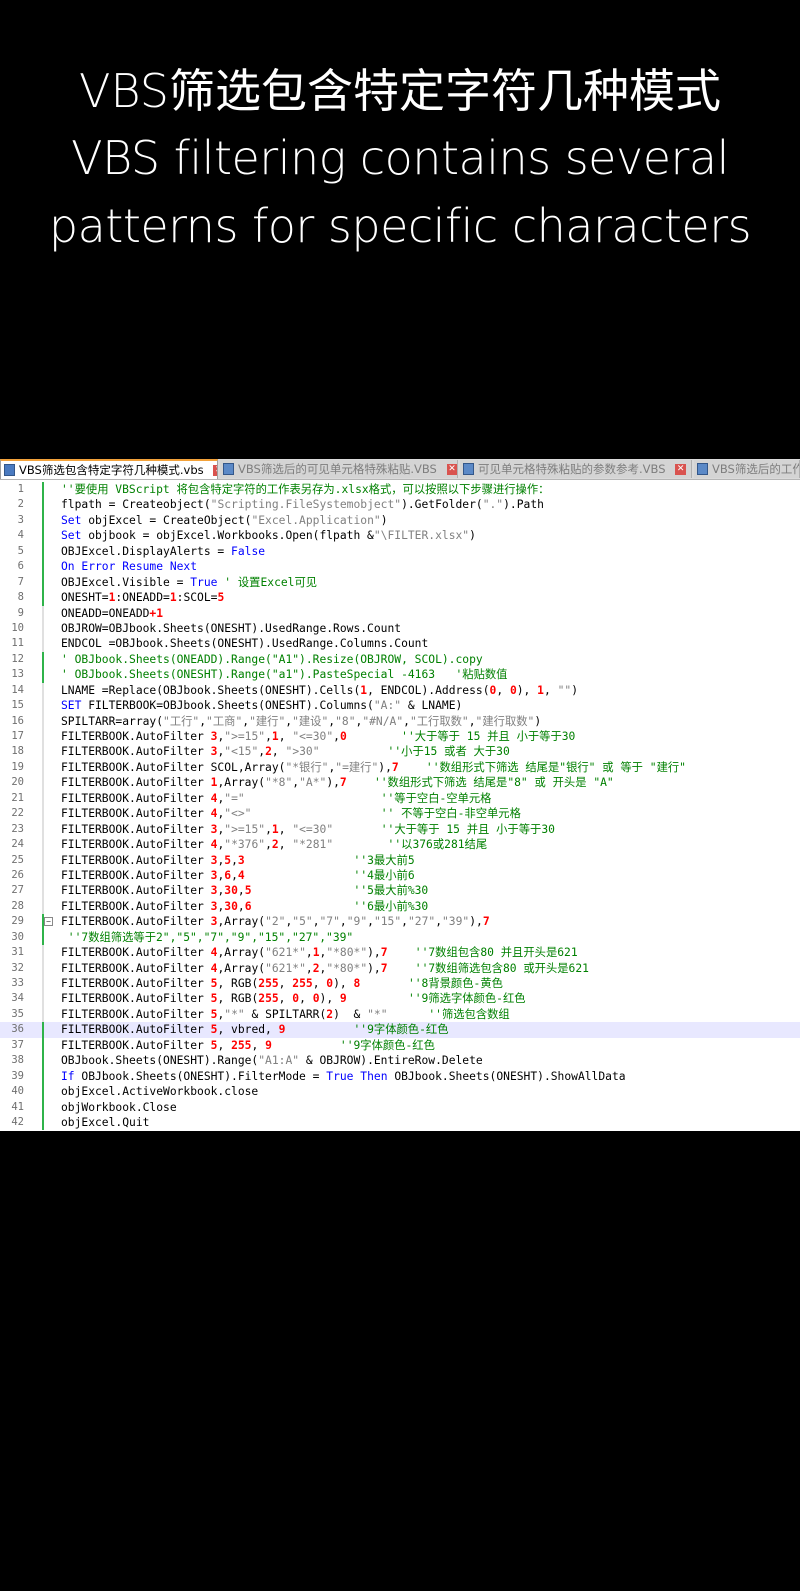 The width and height of the screenshot is (800, 1591). I want to click on code-line: 8 ONESHT=1:ONEADD=1:SCOL=5, so click(400, 598).